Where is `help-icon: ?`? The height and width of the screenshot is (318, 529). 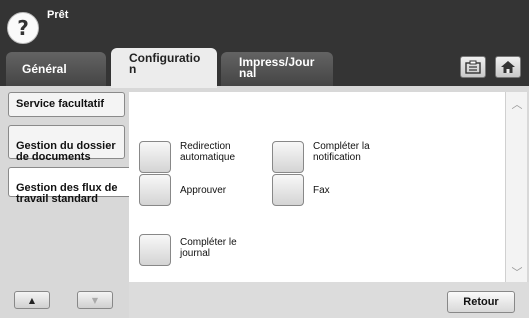
help-icon: ? is located at coordinates (23, 28).